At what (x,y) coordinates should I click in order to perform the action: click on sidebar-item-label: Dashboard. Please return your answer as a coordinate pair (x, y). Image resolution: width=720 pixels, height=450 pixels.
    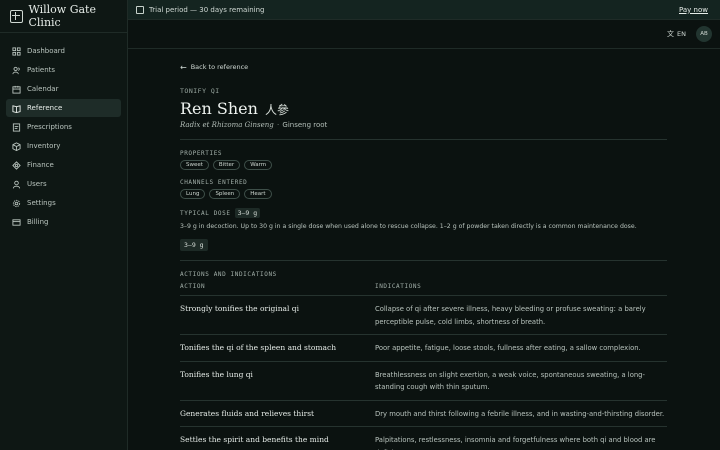
    Looking at the image, I should click on (46, 51).